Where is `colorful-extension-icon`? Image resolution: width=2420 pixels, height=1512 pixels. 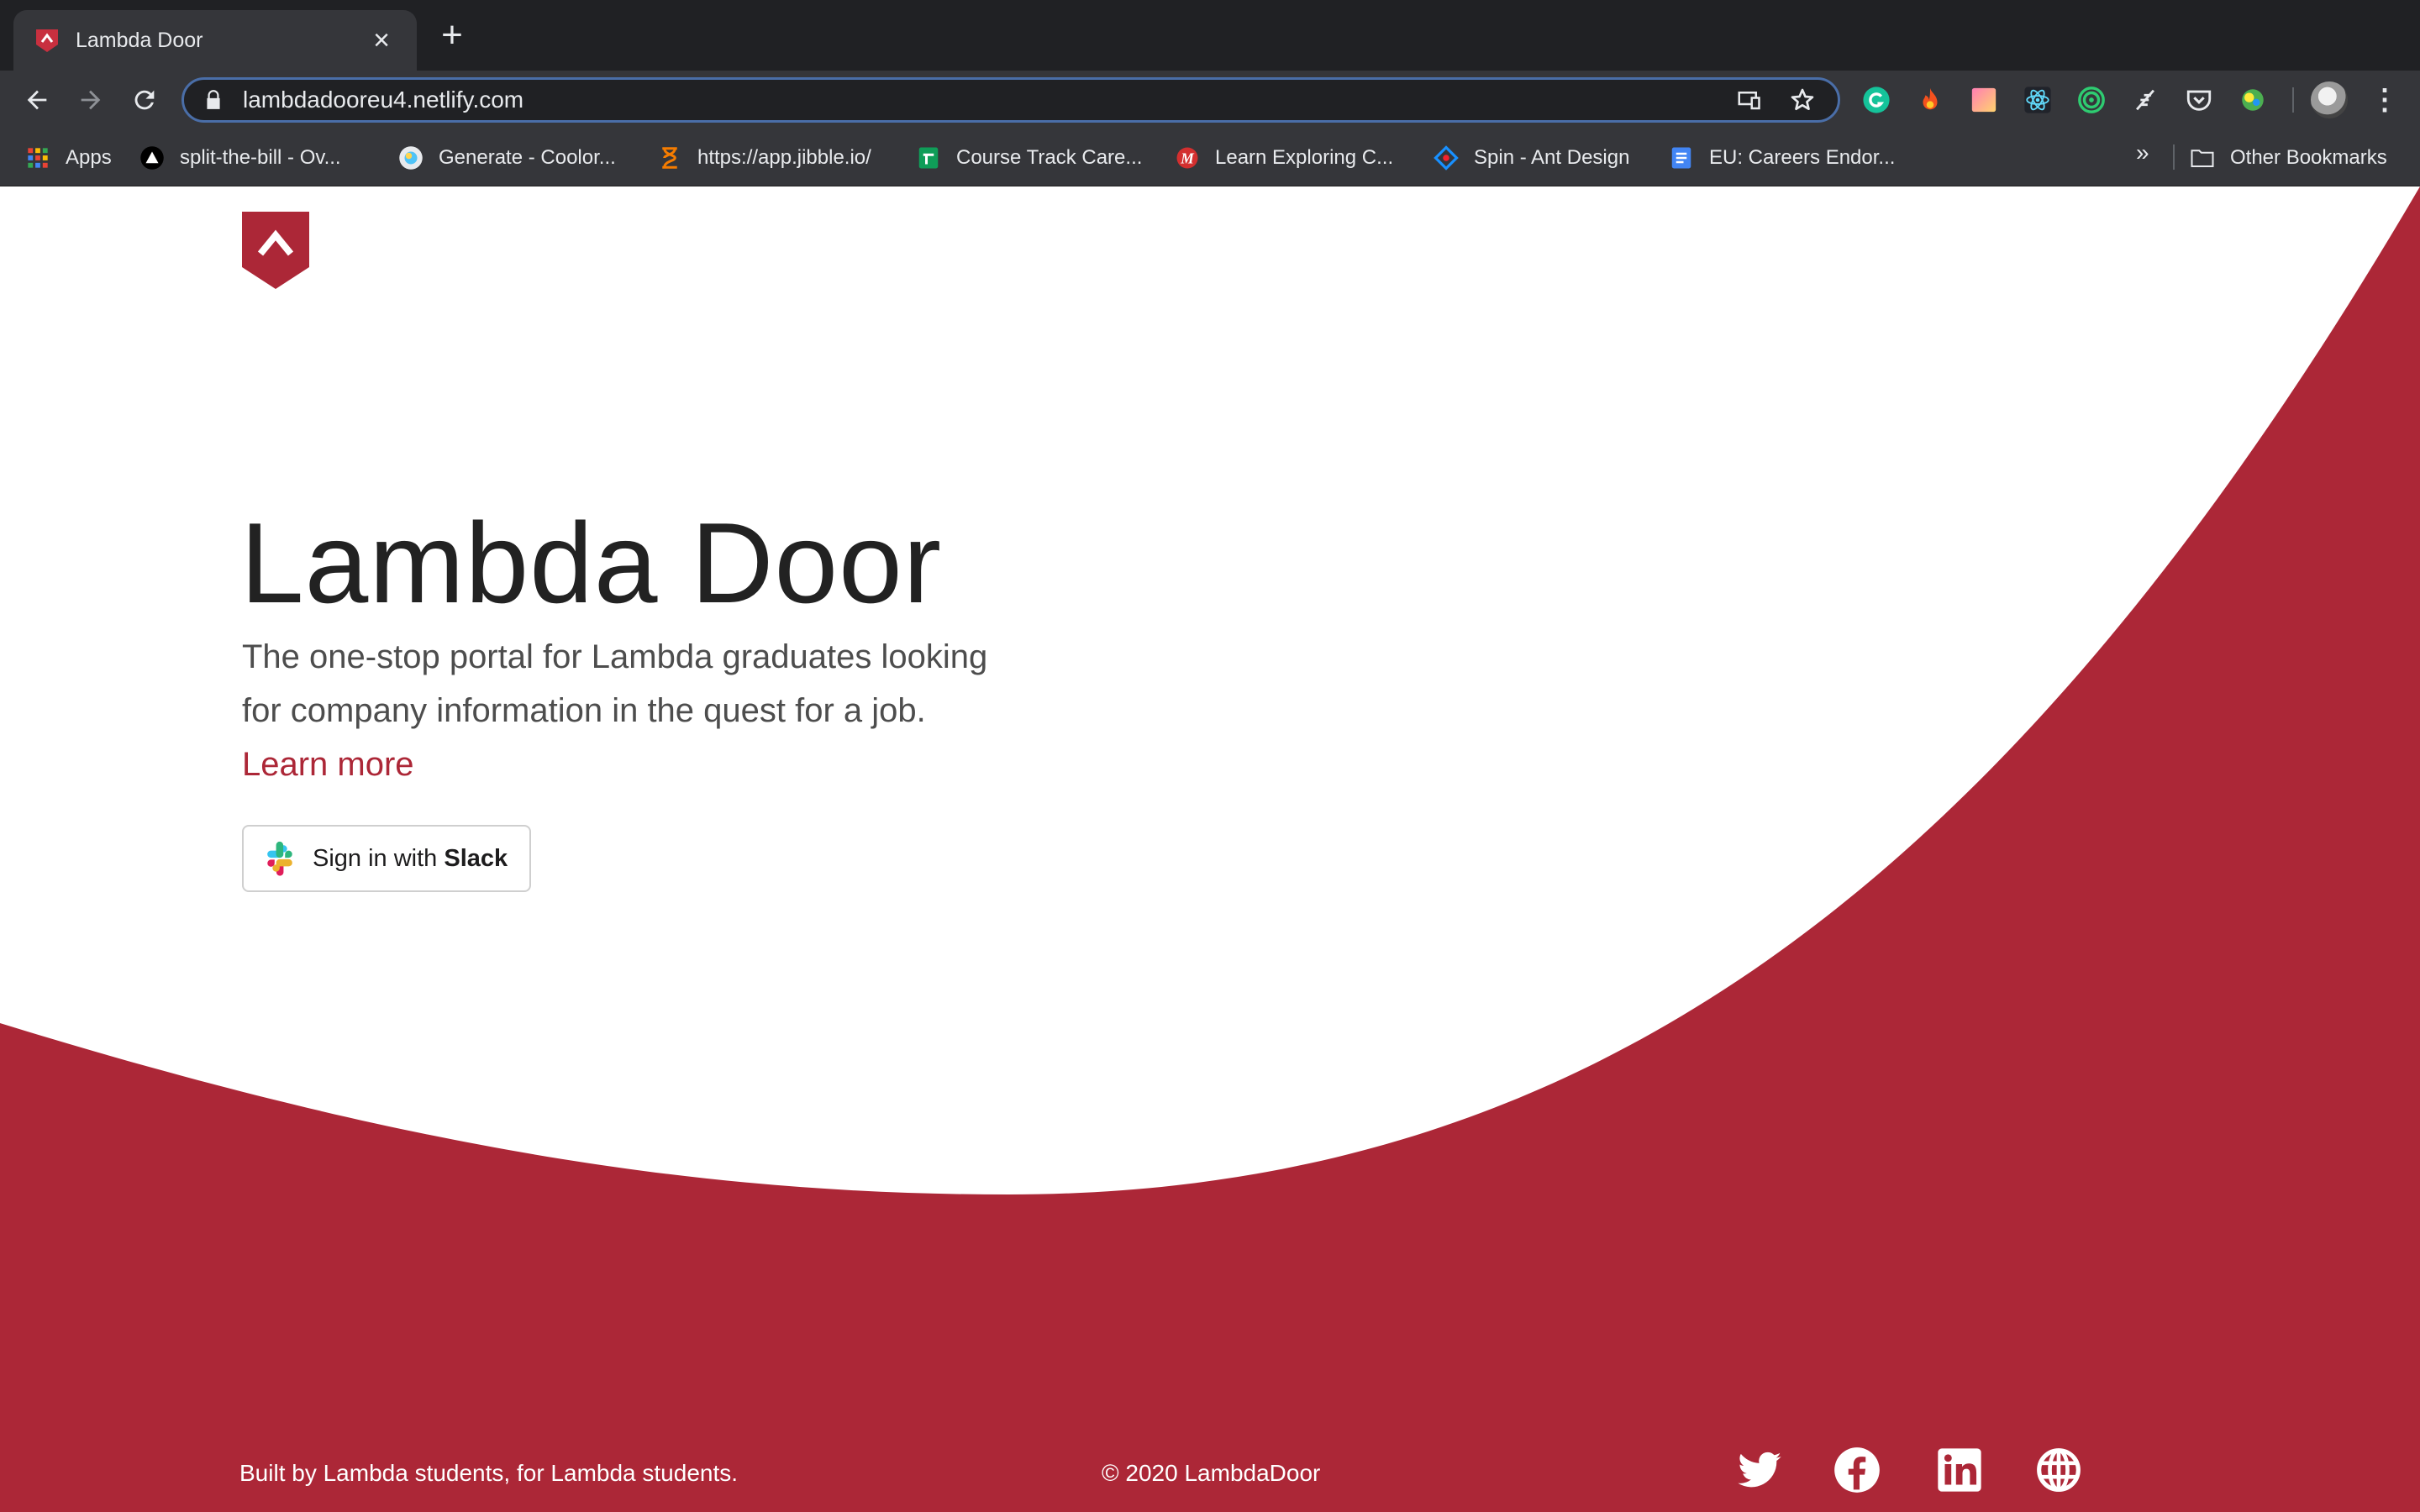
colorful-extension-icon is located at coordinates (2253, 100).